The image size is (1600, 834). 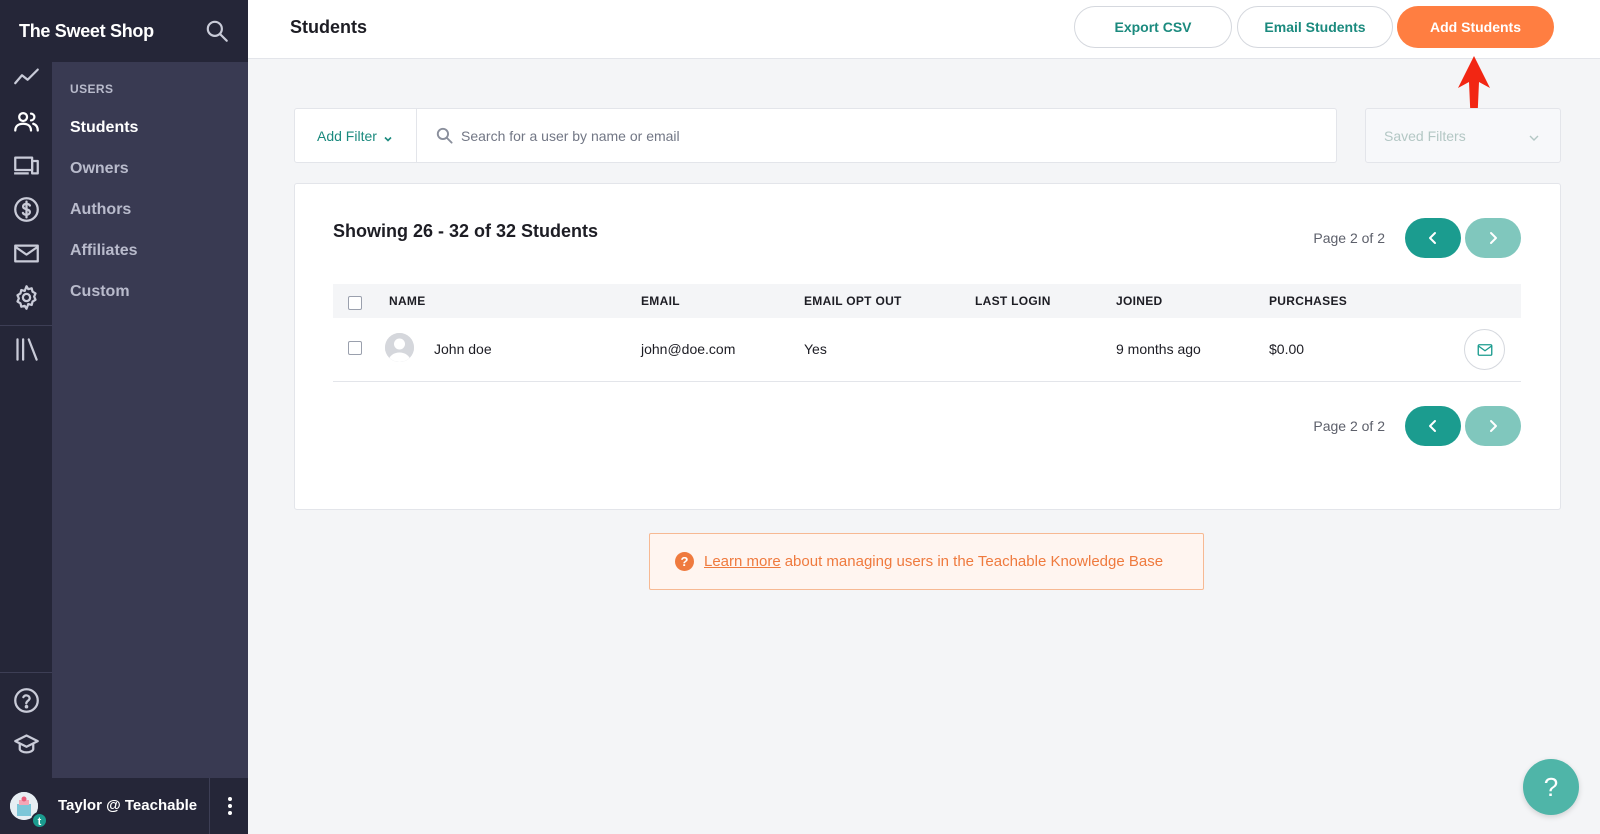 What do you see at coordinates (355, 348) in the screenshot?
I see `row-checkbox` at bounding box center [355, 348].